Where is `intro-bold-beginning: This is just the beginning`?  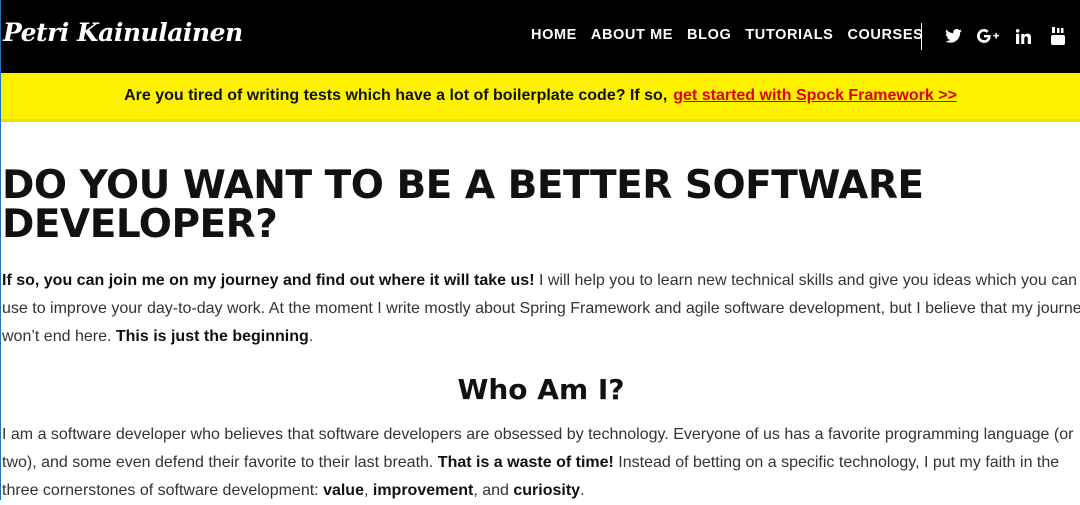
intro-bold-beginning: This is just the beginning is located at coordinates (212, 336).